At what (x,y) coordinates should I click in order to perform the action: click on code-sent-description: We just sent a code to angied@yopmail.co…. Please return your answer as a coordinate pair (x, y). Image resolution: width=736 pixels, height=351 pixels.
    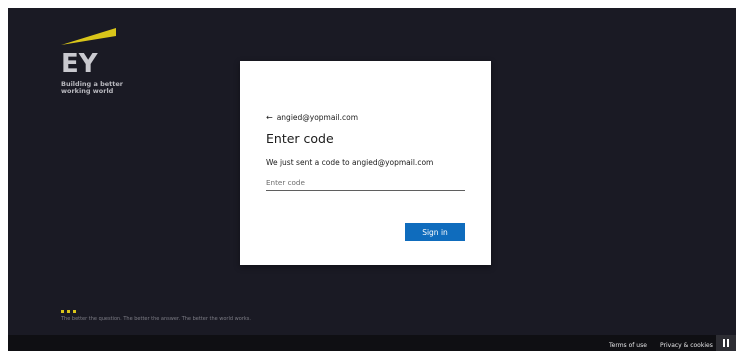
    Looking at the image, I should click on (350, 162).